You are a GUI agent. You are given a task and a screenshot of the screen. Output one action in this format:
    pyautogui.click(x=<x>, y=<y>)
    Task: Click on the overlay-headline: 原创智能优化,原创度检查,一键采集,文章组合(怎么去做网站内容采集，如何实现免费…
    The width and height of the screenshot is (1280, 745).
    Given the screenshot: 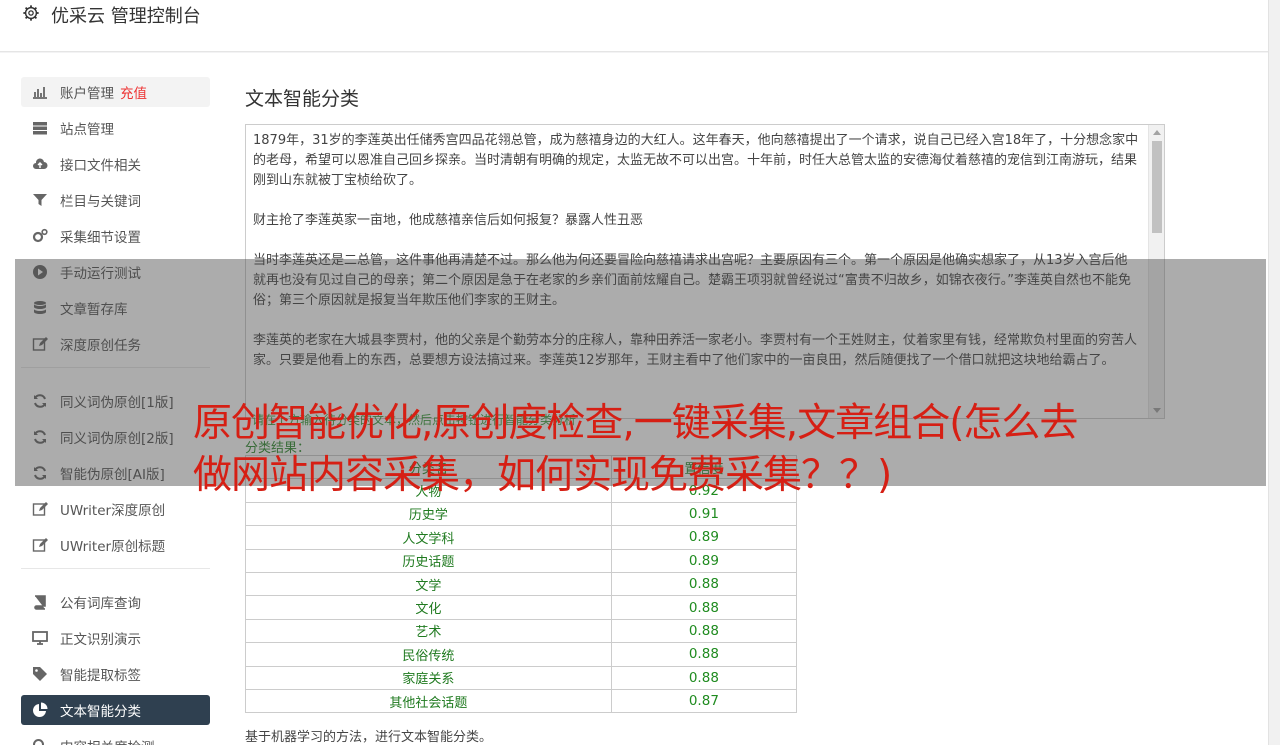 What is the action you would take?
    pyautogui.click(x=635, y=449)
    